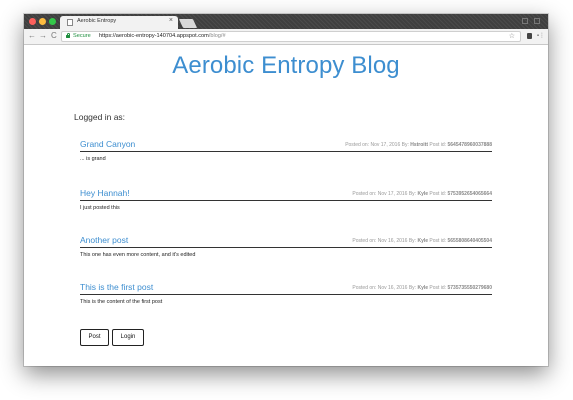 The height and width of the screenshot is (400, 573). I want to click on post-id: 5645478960037888, so click(470, 145).